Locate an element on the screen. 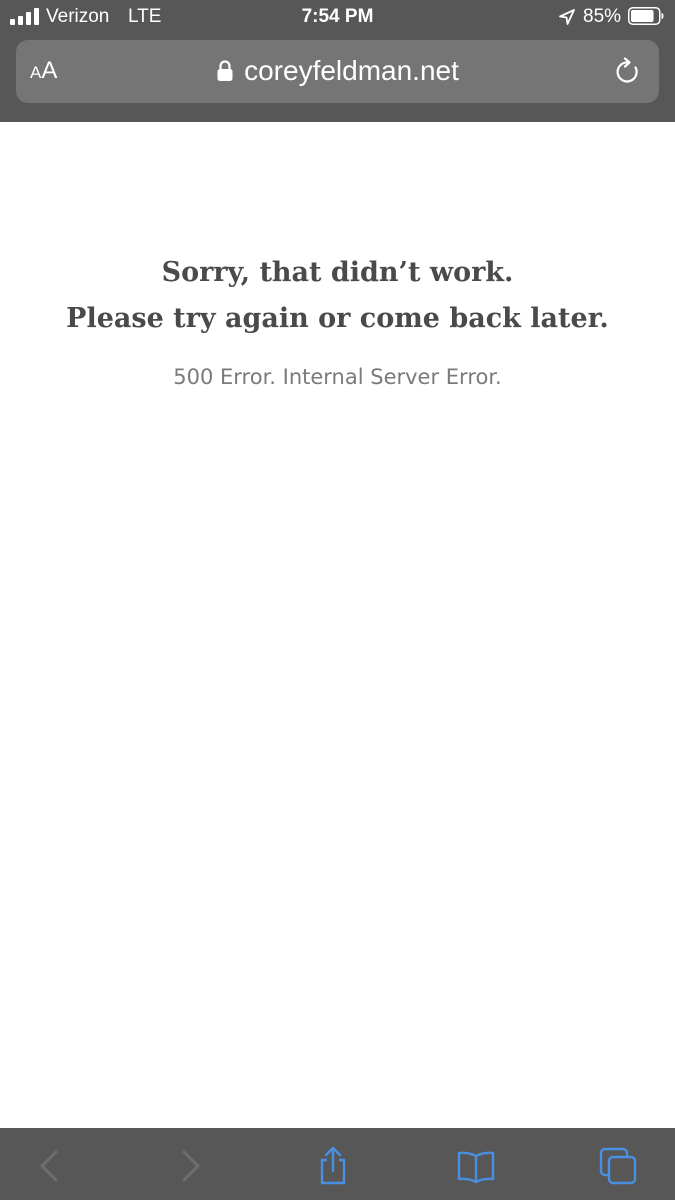 The height and width of the screenshot is (1200, 675). tabs-icon is located at coordinates (618, 1166).